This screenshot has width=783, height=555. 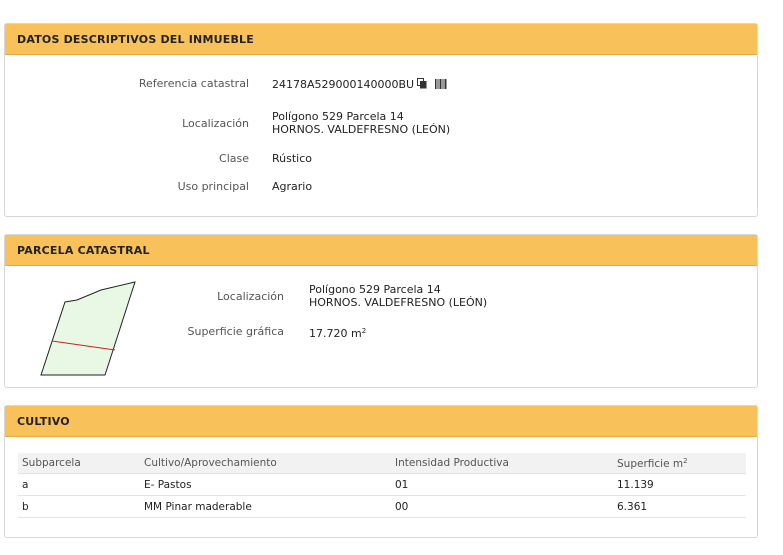 I want to click on uso-principal-value: Agrario, so click(x=292, y=186).